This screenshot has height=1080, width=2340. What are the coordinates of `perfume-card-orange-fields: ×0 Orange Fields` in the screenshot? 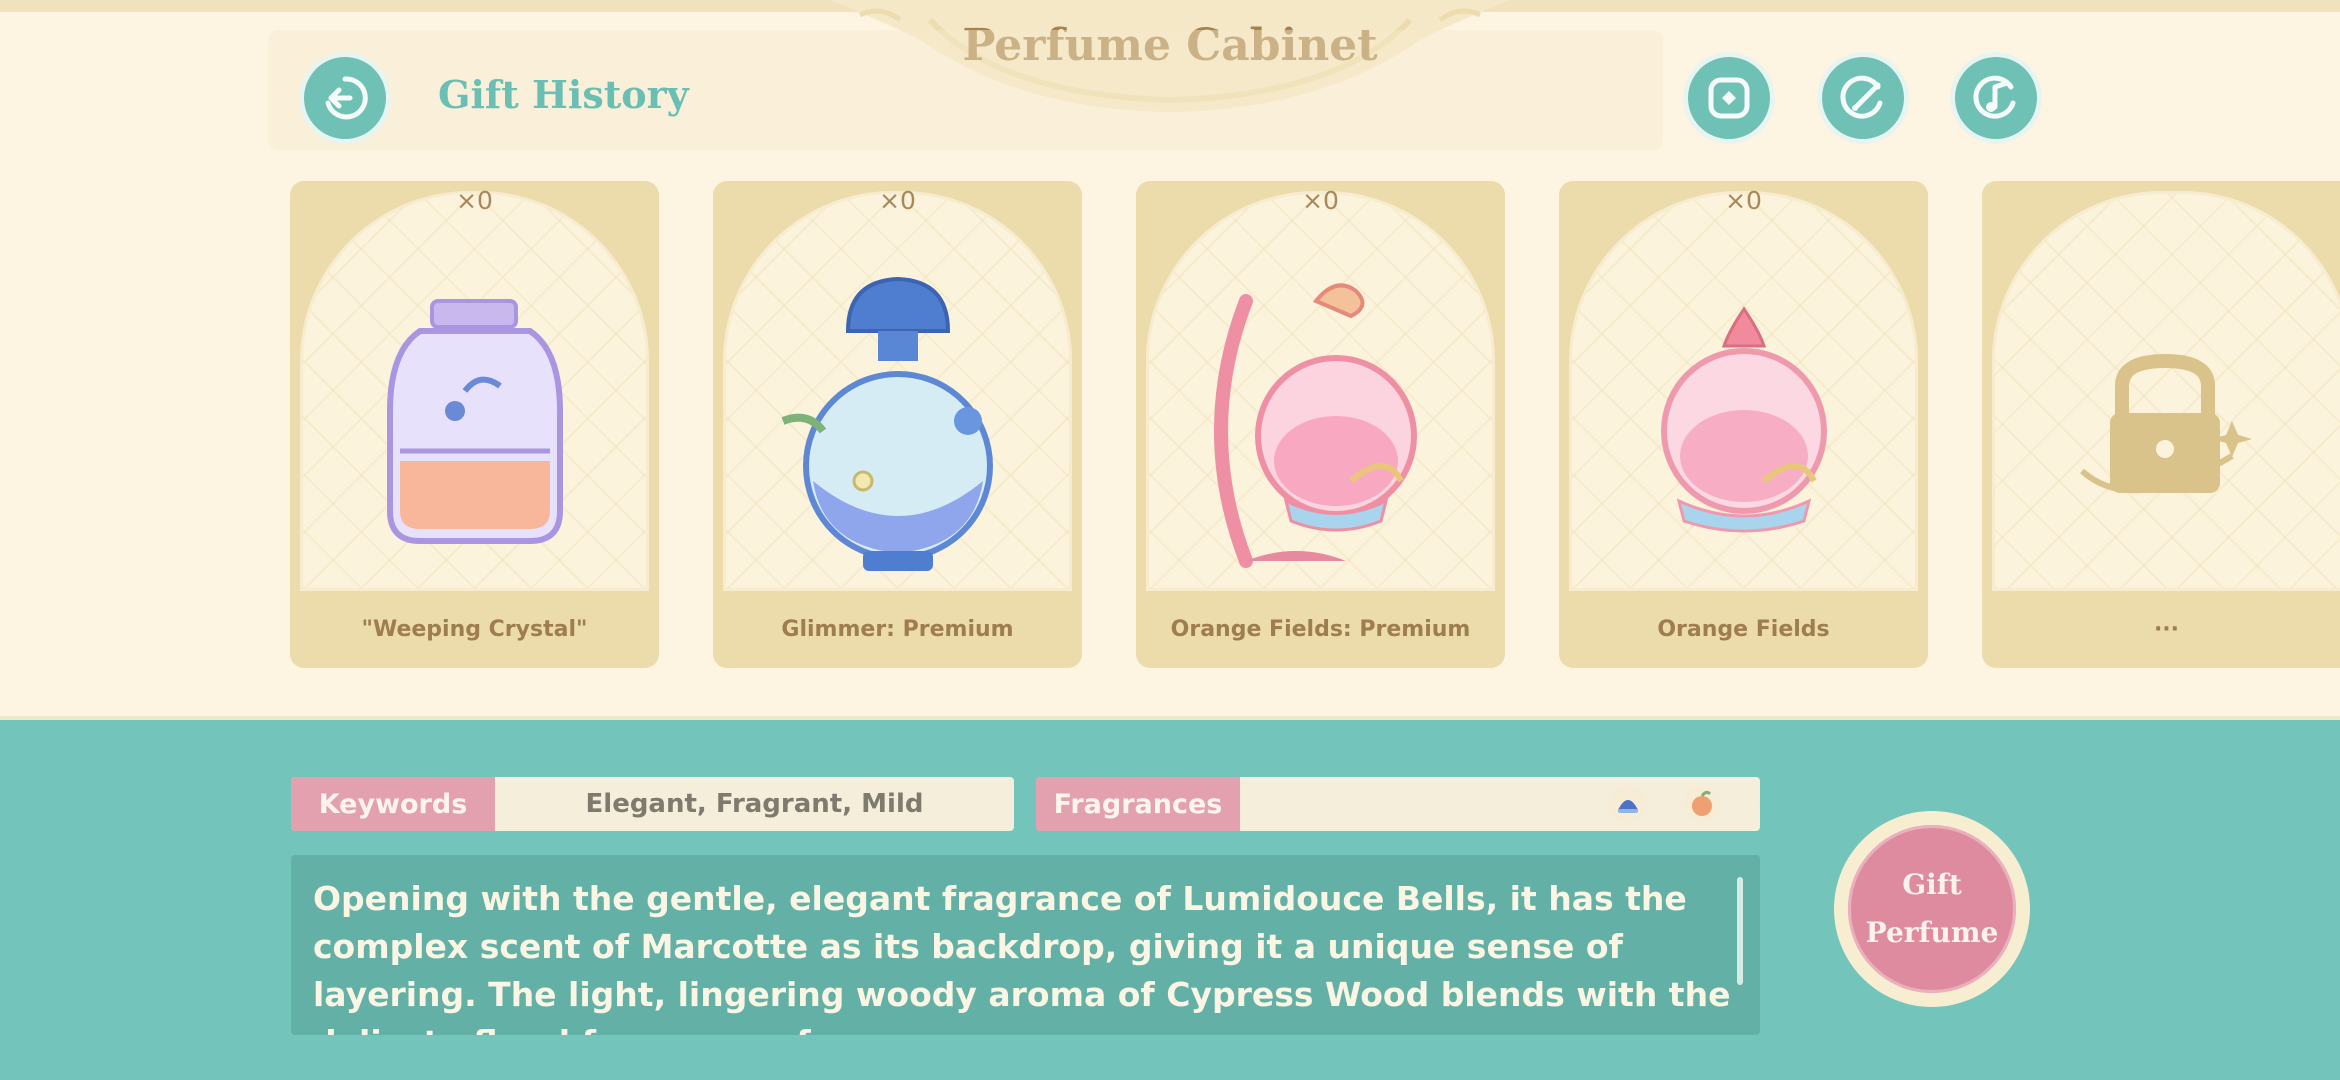 It's located at (1743, 424).